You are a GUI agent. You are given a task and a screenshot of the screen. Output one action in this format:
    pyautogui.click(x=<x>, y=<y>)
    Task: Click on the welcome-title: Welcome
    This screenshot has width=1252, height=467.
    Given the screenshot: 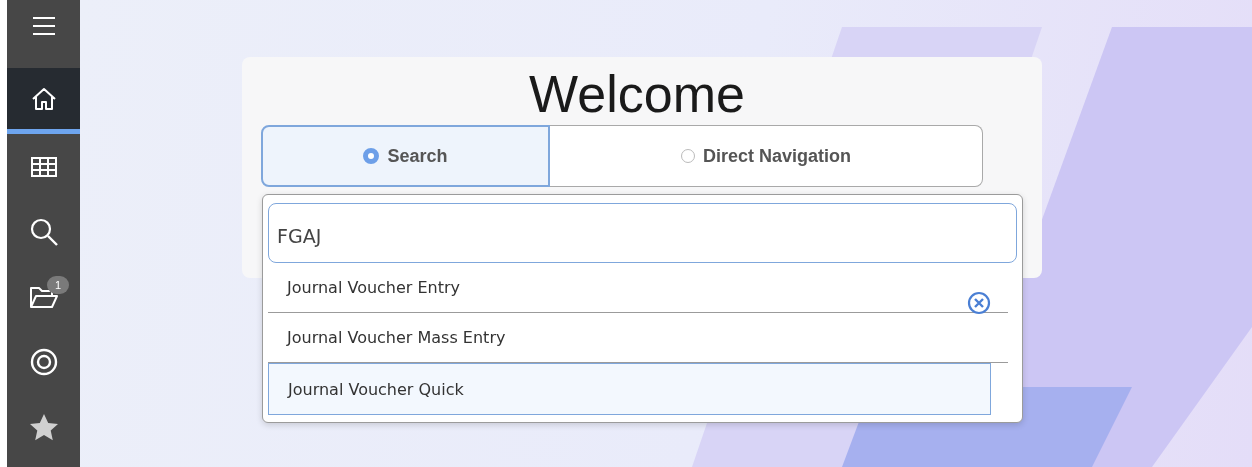 What is the action you would take?
    pyautogui.click(x=637, y=94)
    